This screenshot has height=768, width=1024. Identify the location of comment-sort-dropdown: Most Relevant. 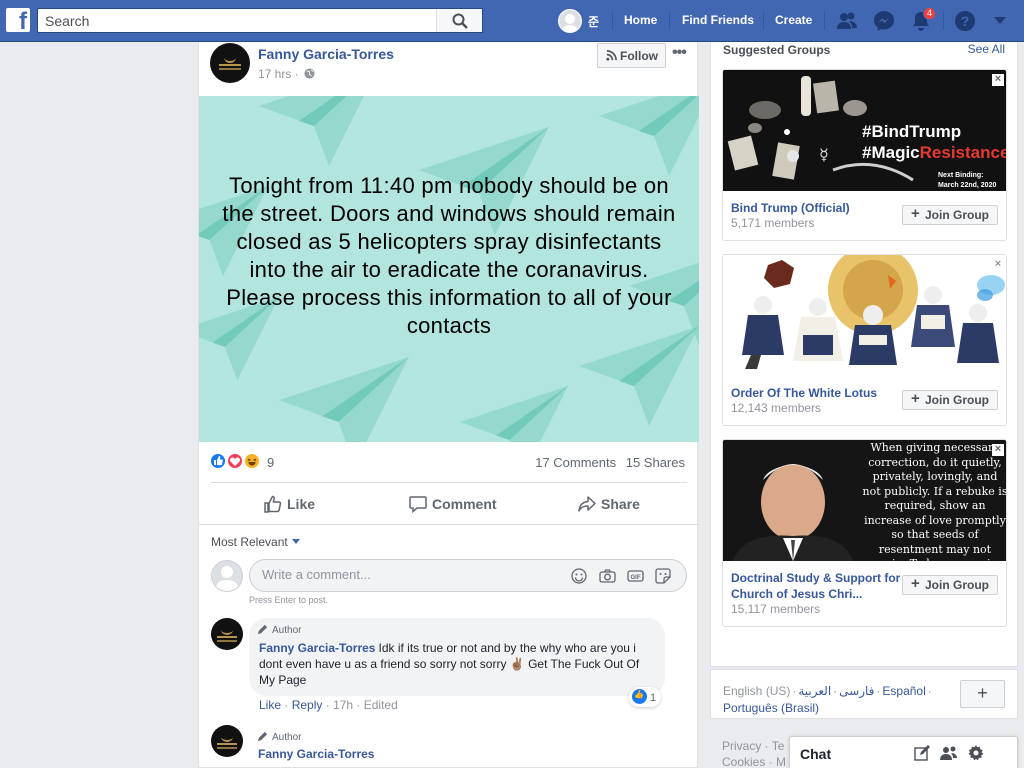
(255, 542).